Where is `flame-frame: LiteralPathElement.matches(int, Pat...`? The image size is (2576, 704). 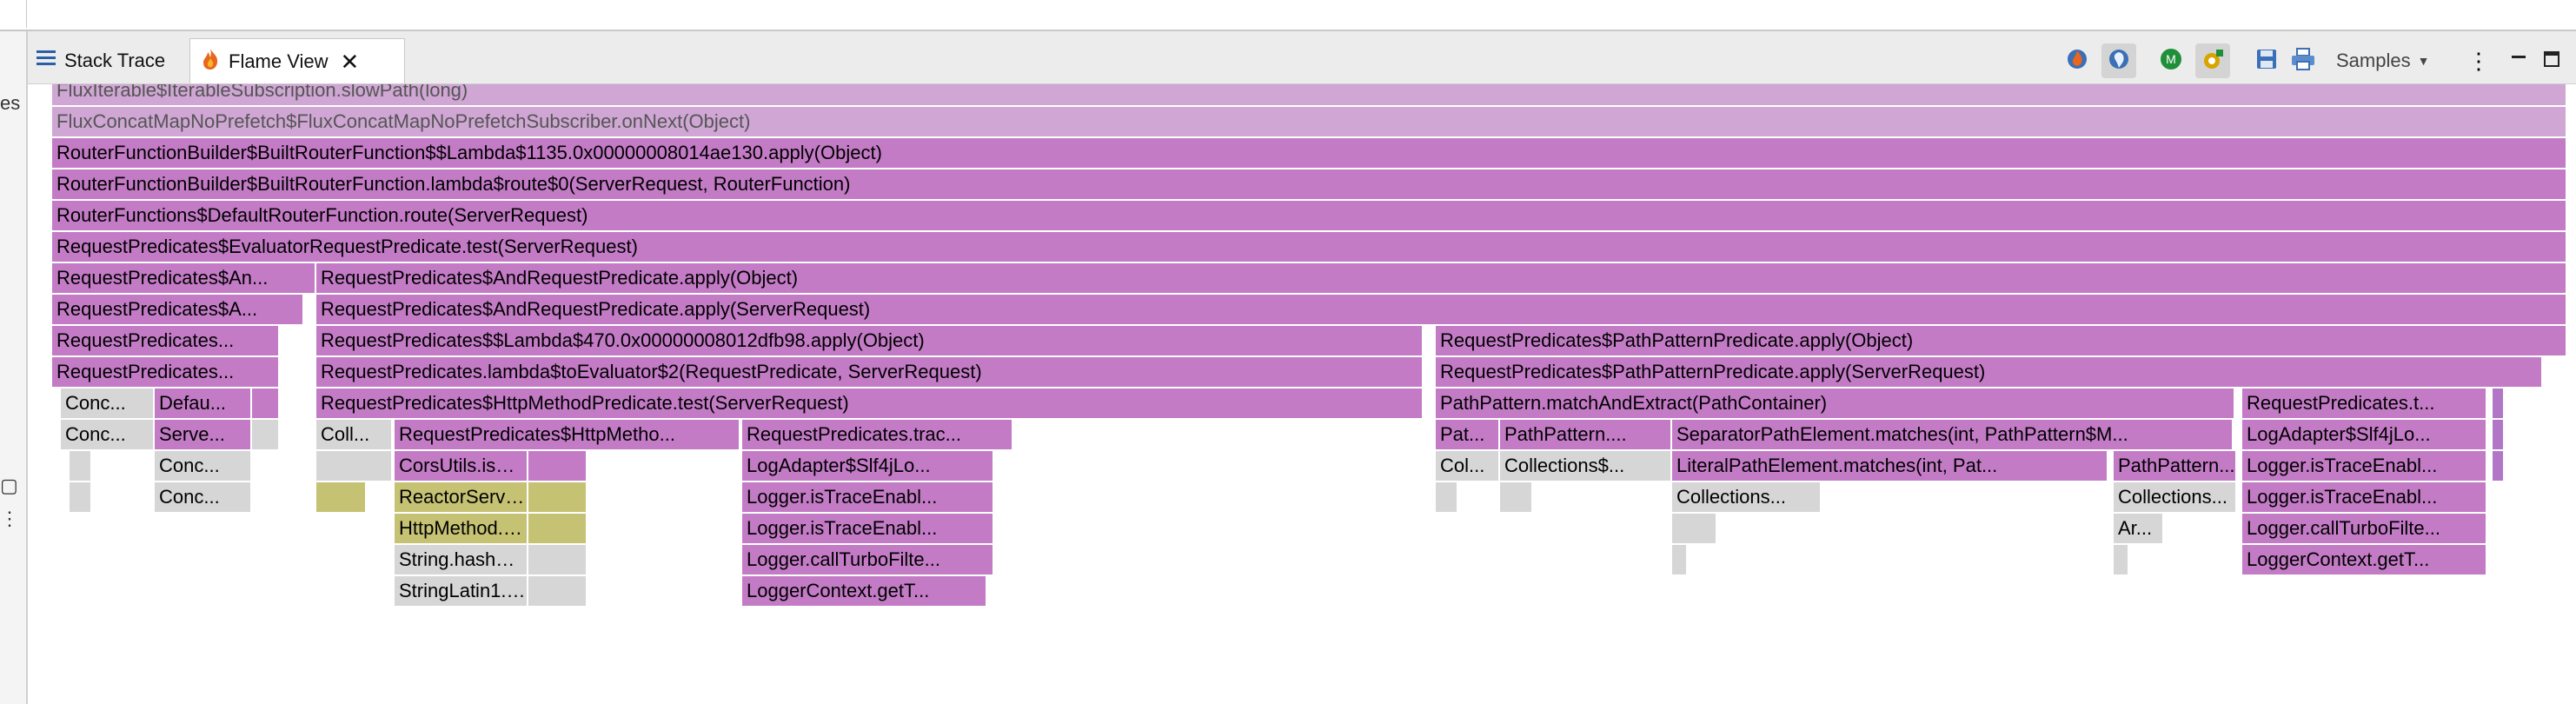 flame-frame: LiteralPathElement.matches(int, Pat... is located at coordinates (1889, 466).